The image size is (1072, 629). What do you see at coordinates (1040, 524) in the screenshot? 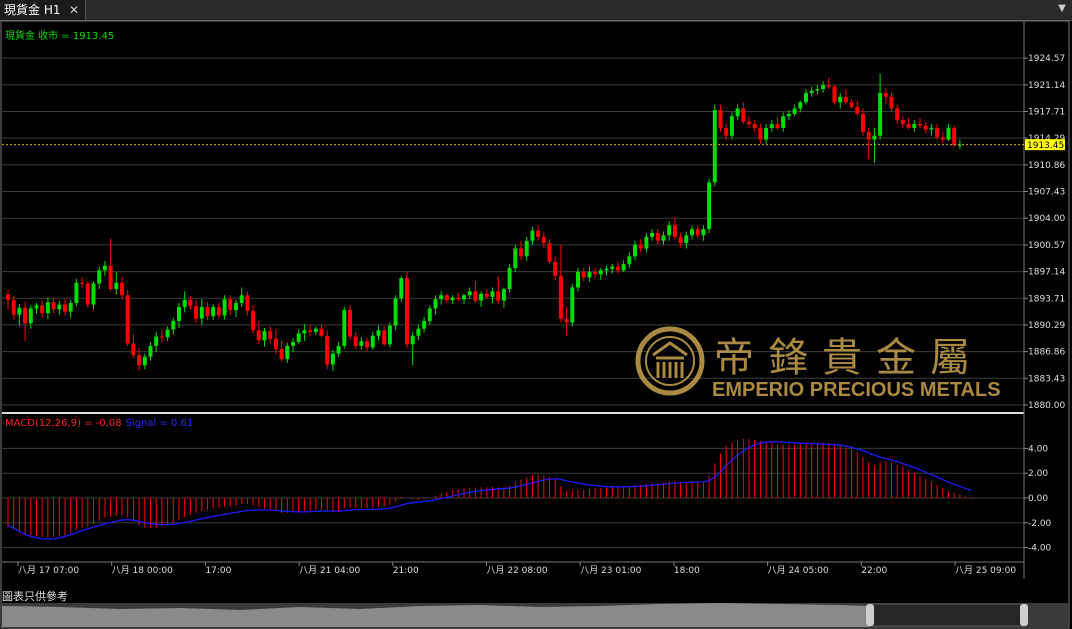
I see `macd-tick-label: -2.00` at bounding box center [1040, 524].